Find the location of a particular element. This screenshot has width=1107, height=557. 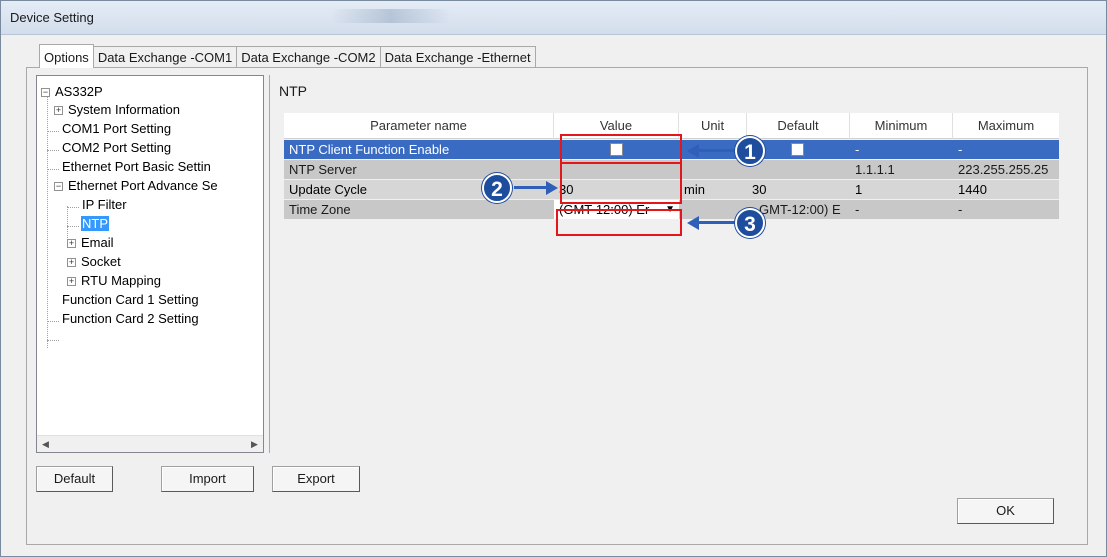

default-checkbox is located at coordinates (797, 149).